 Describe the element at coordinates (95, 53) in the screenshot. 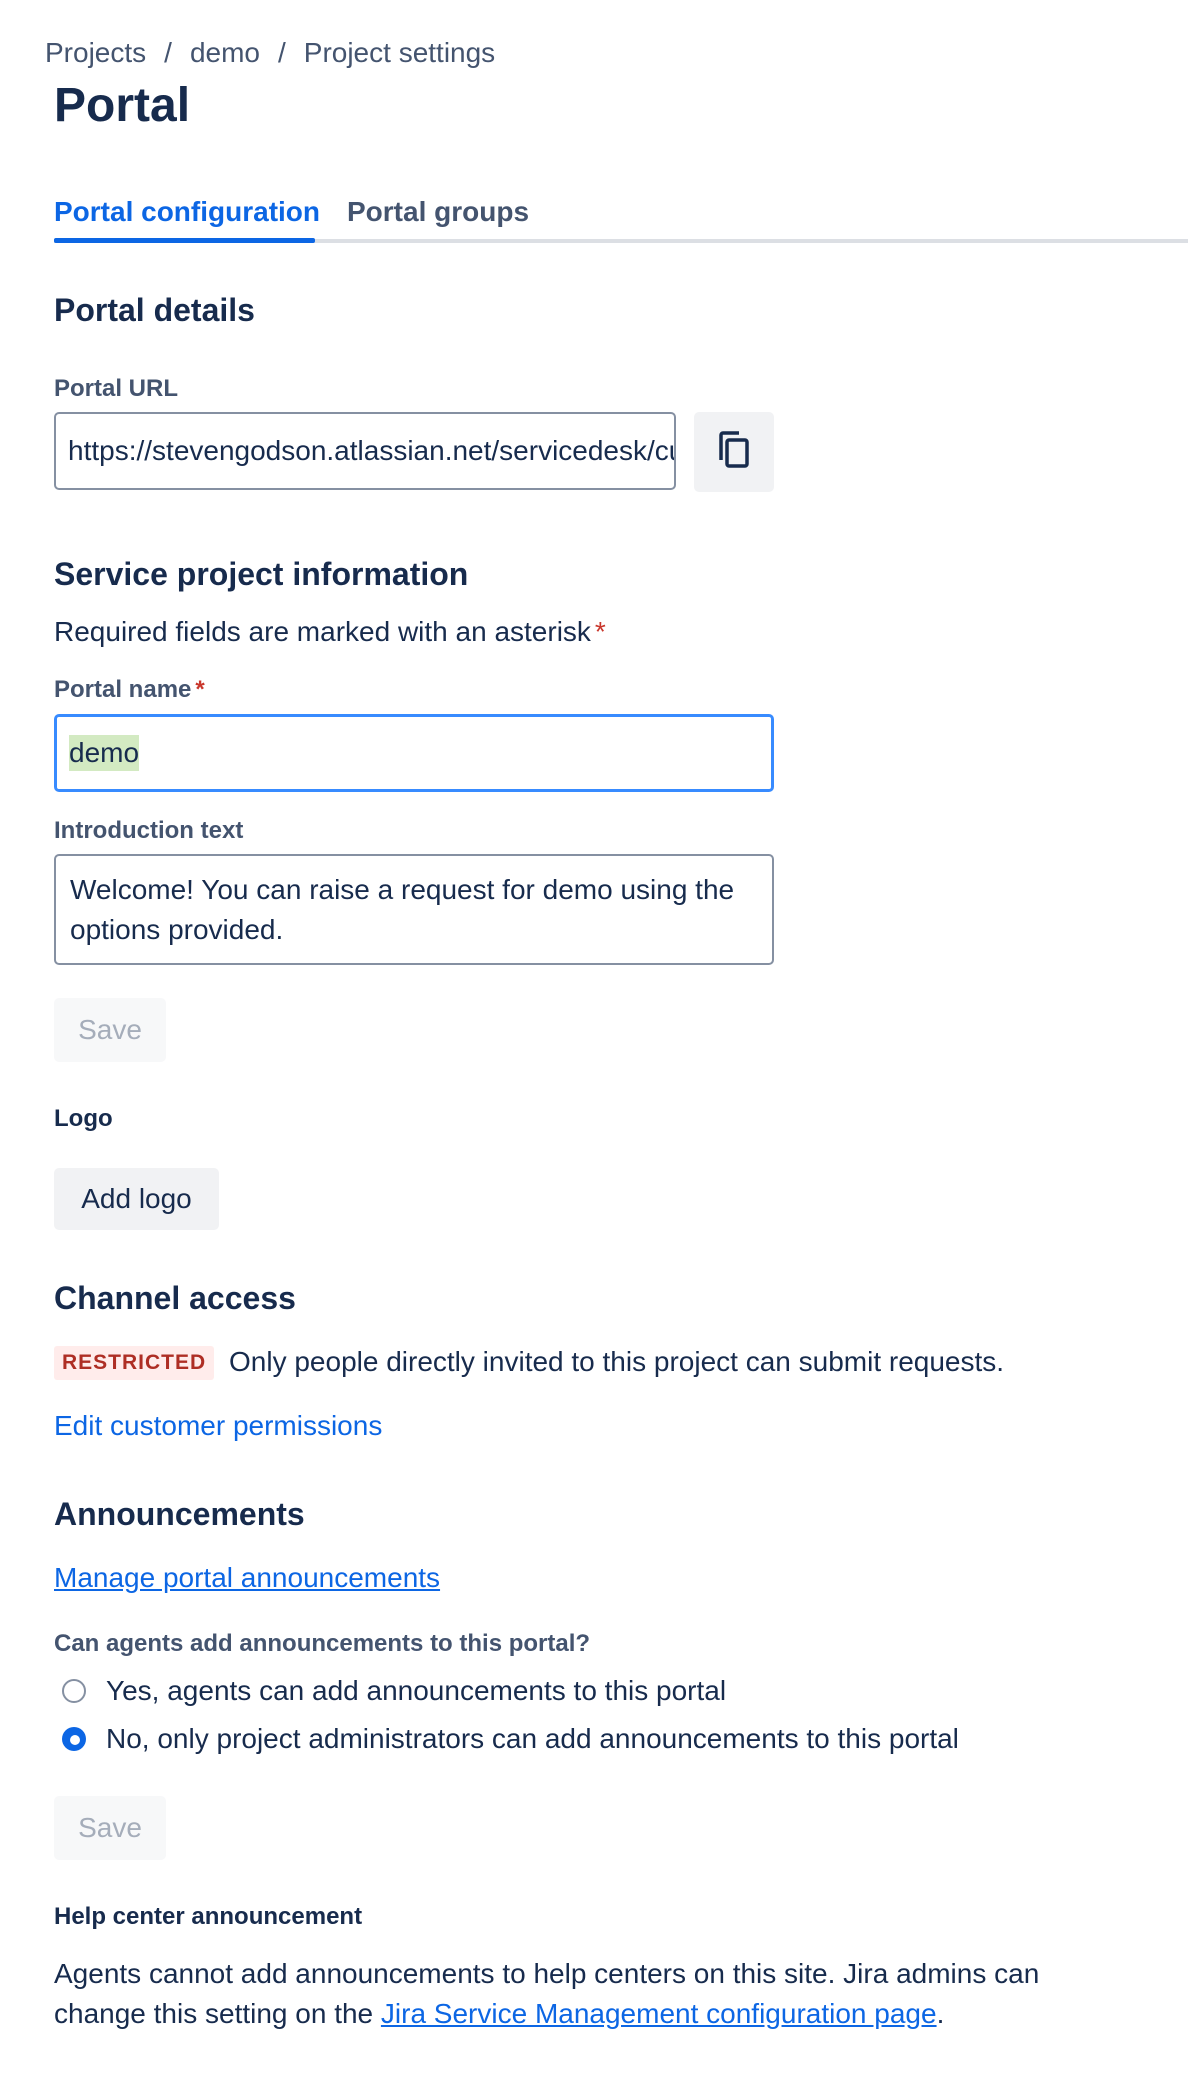

I see `breadcrumb-projects: Projects` at that location.